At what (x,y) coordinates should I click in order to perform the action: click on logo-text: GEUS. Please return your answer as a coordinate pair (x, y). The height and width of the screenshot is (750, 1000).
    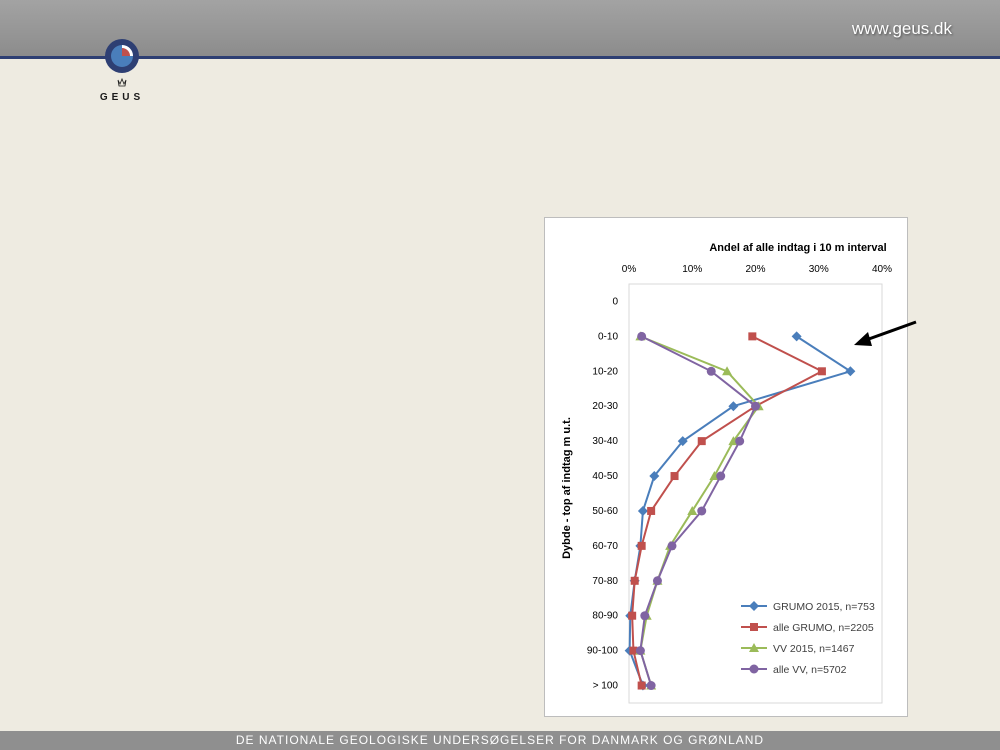
    Looking at the image, I should click on (122, 97).